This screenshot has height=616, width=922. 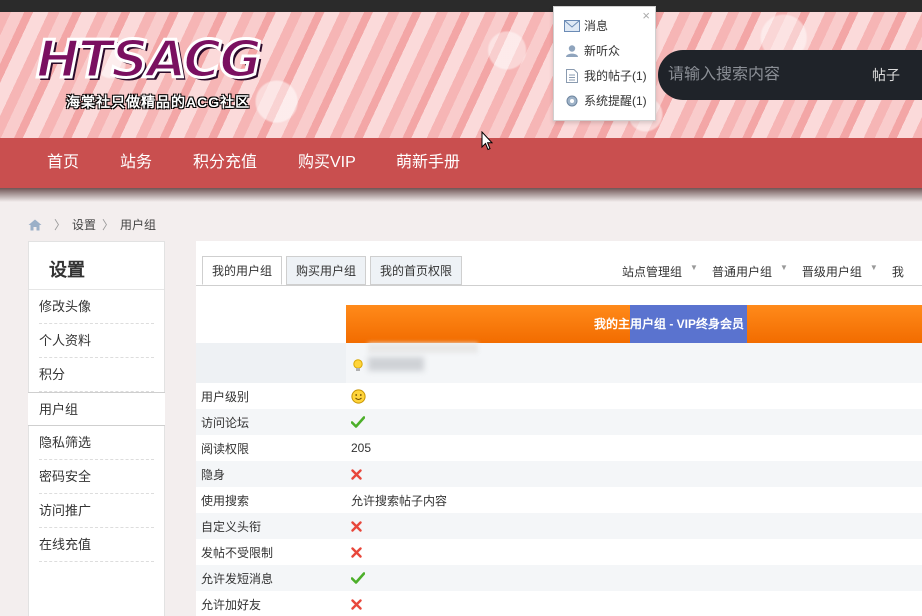 I want to click on notification-dropdown: × 消息 新听众 我的帖子 (1) 系统提醒 (1), so click(x=604, y=63).